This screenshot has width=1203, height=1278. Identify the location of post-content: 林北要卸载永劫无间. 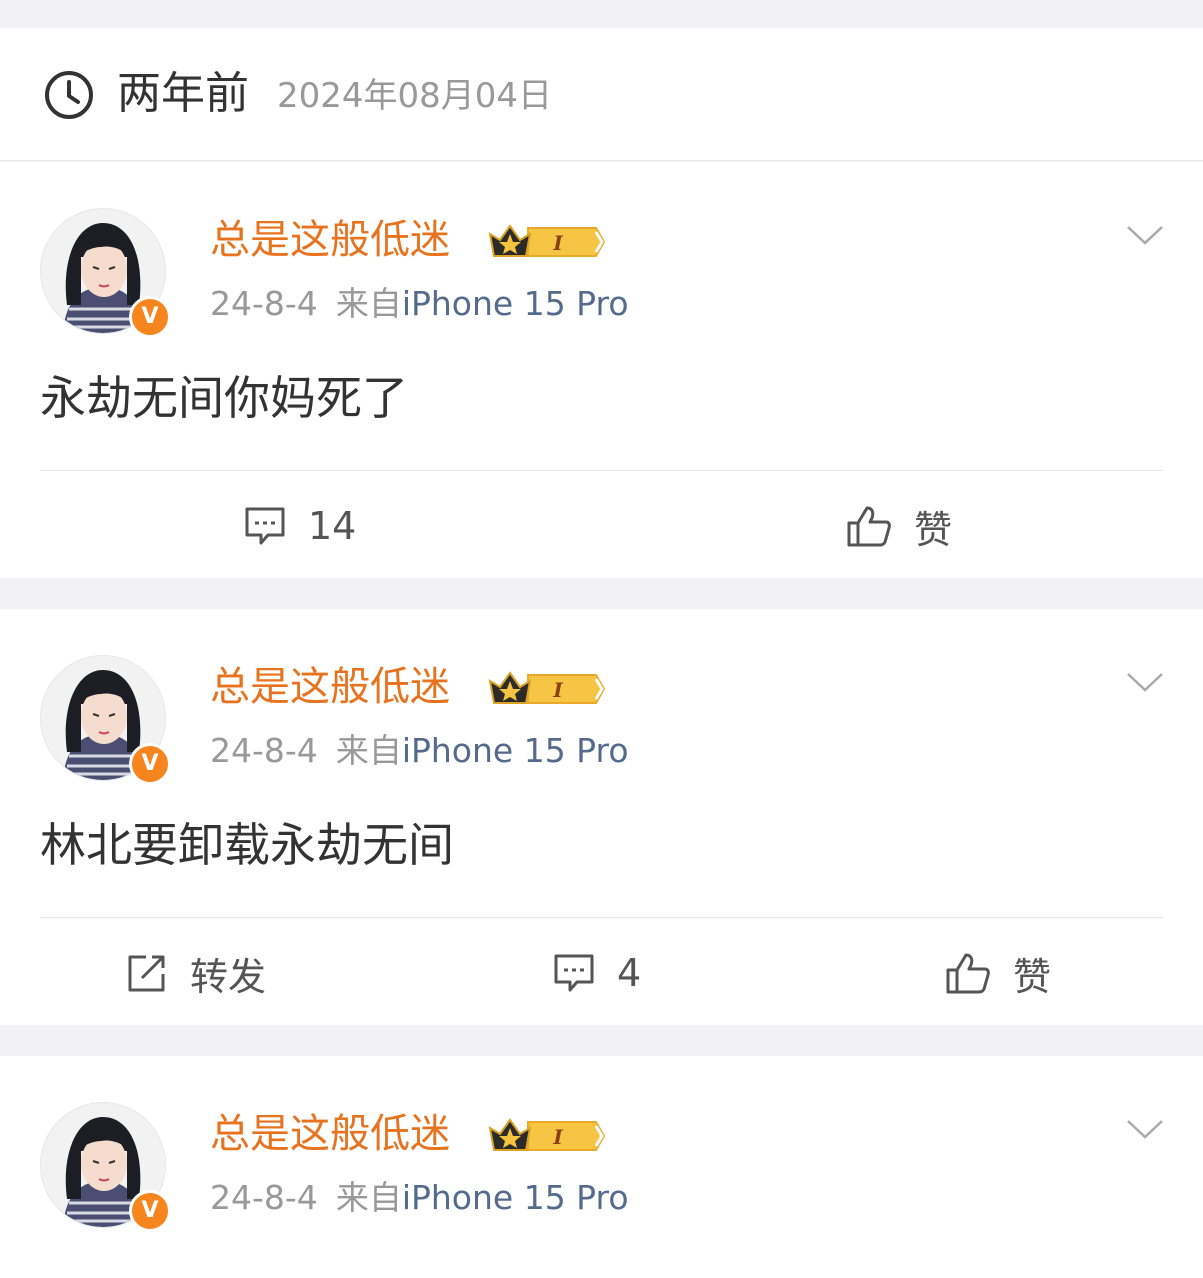
(247, 845).